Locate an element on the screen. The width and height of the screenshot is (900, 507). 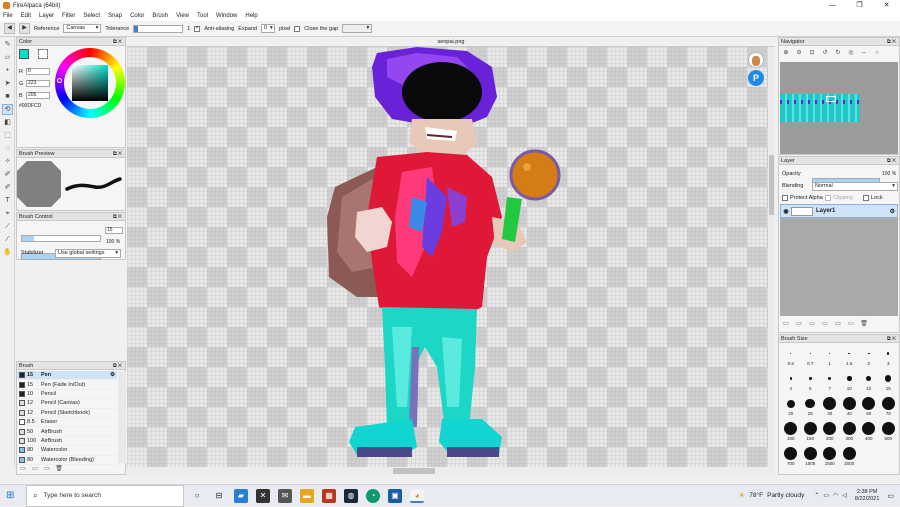
brush-size-option: 1 is located at coordinates (830, 357).